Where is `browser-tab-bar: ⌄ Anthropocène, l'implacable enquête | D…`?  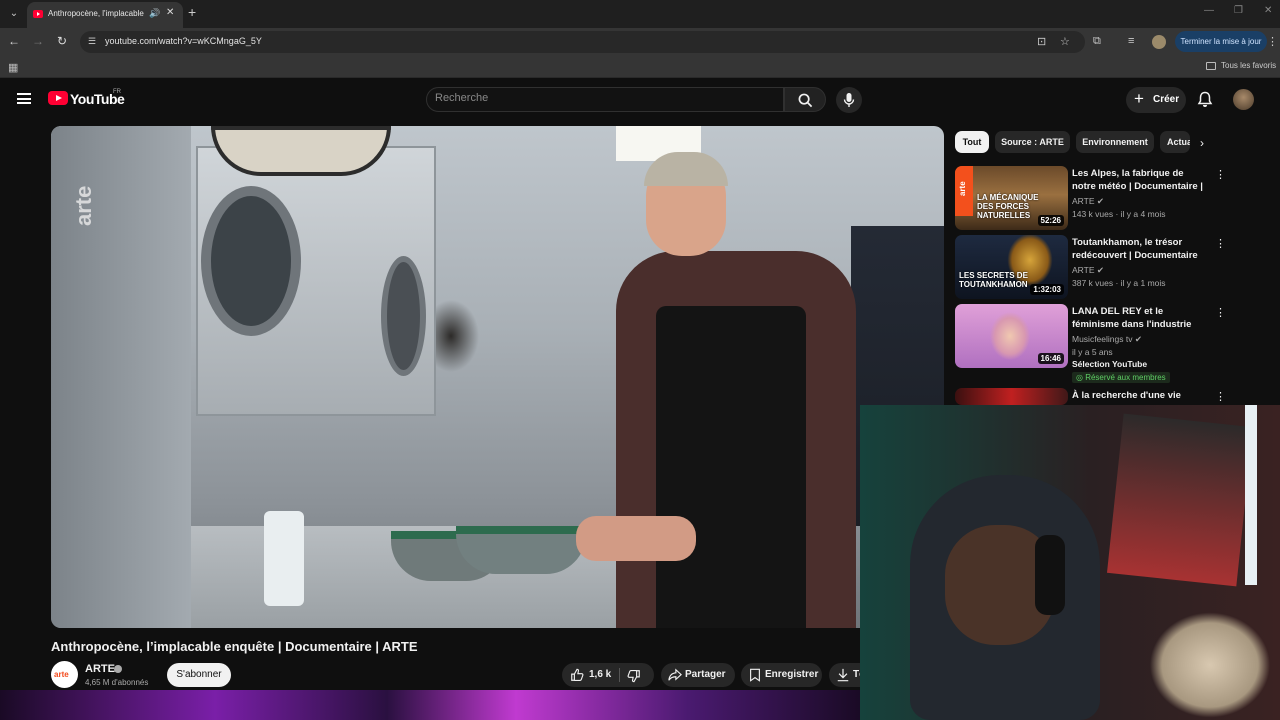 browser-tab-bar: ⌄ Anthropocène, l'implacable enquête | D… is located at coordinates (640, 14).